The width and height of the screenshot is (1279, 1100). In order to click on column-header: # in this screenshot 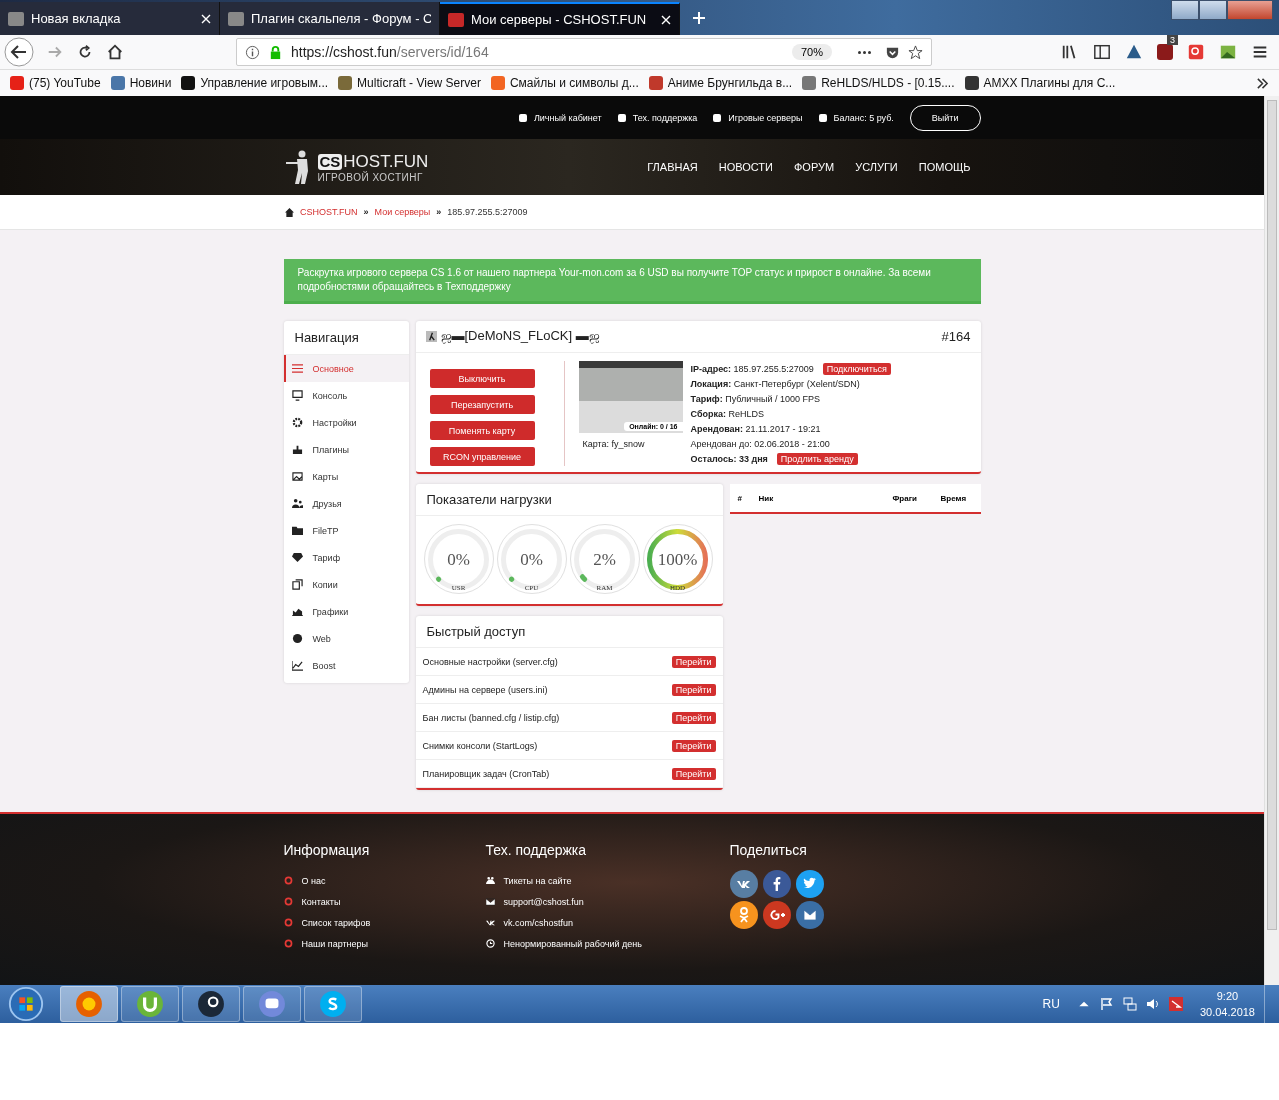, I will do `click(740, 498)`.